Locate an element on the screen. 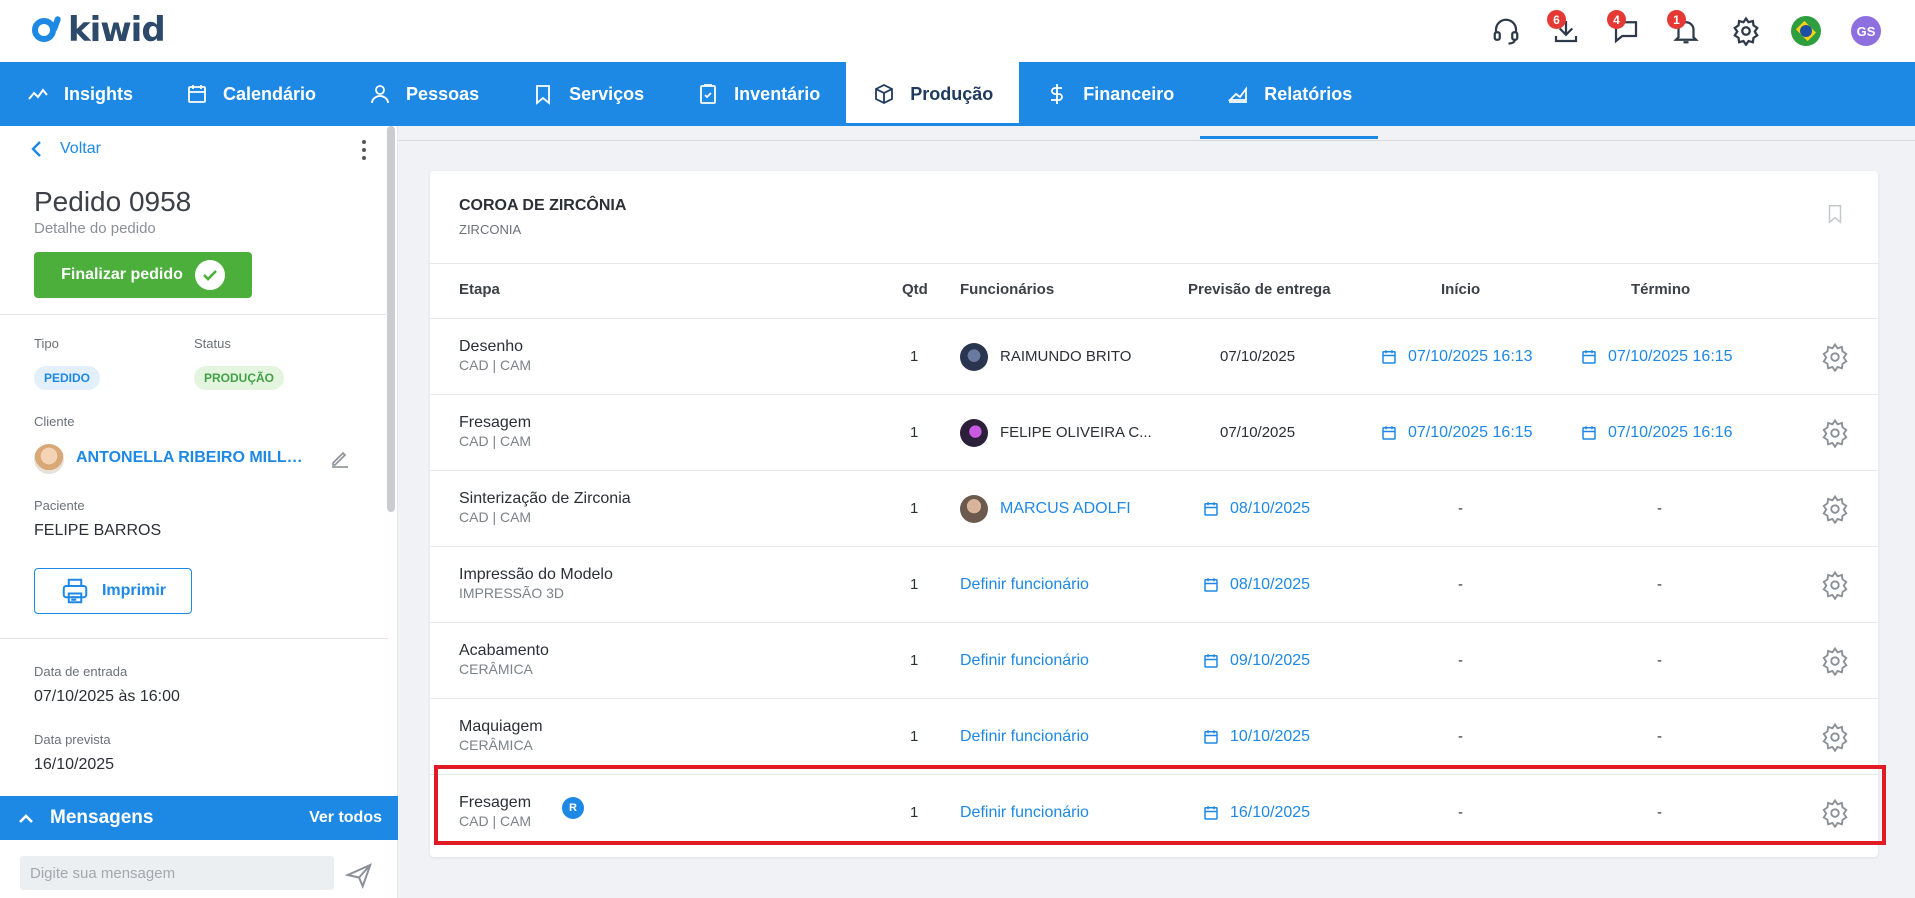  start-date: 07/10/2025 16:13 is located at coordinates (1470, 356).